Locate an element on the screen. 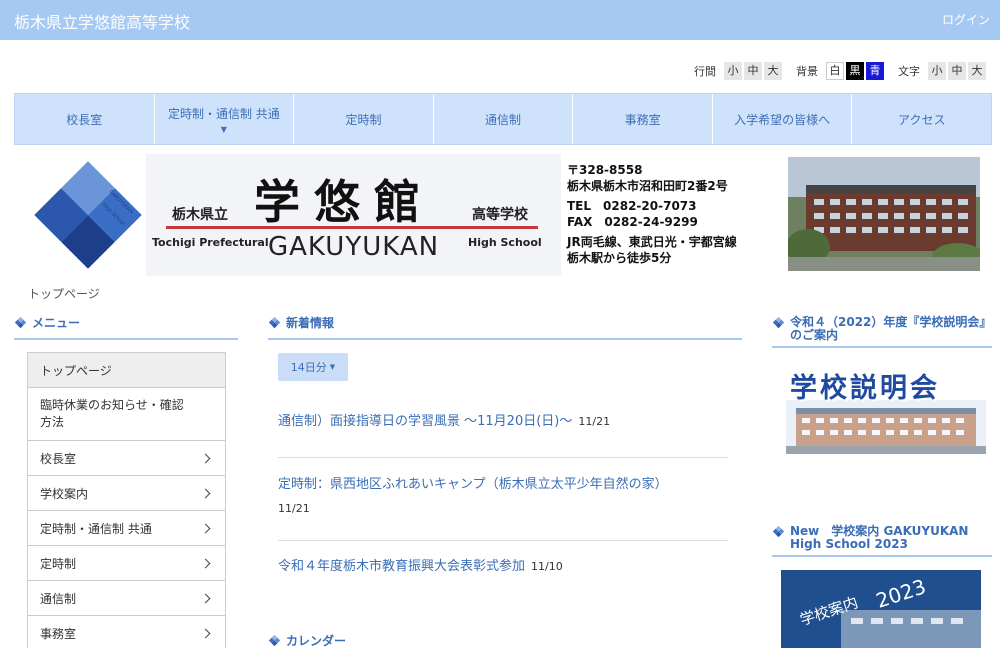 Image resolution: width=1000 pixels, height=648 pixels. menu-item-part-time: 定時制 is located at coordinates (126, 563).